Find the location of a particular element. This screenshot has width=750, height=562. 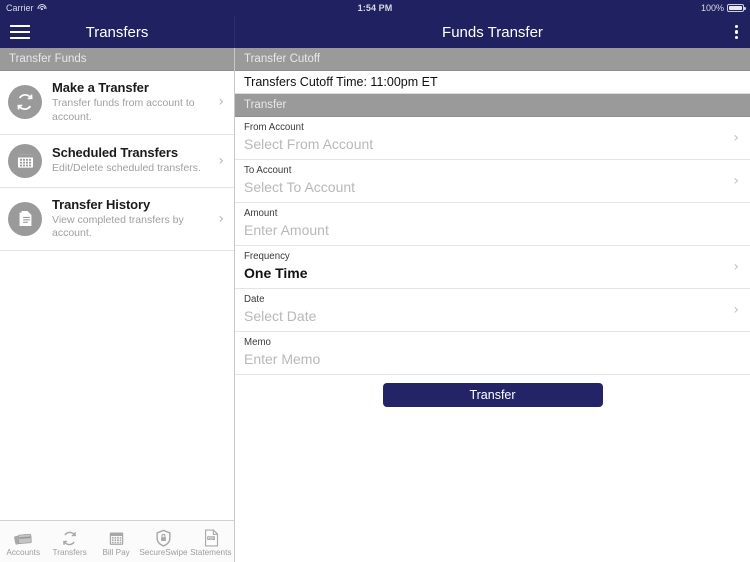

transfer-submit-button: Transfer is located at coordinates (492, 394).